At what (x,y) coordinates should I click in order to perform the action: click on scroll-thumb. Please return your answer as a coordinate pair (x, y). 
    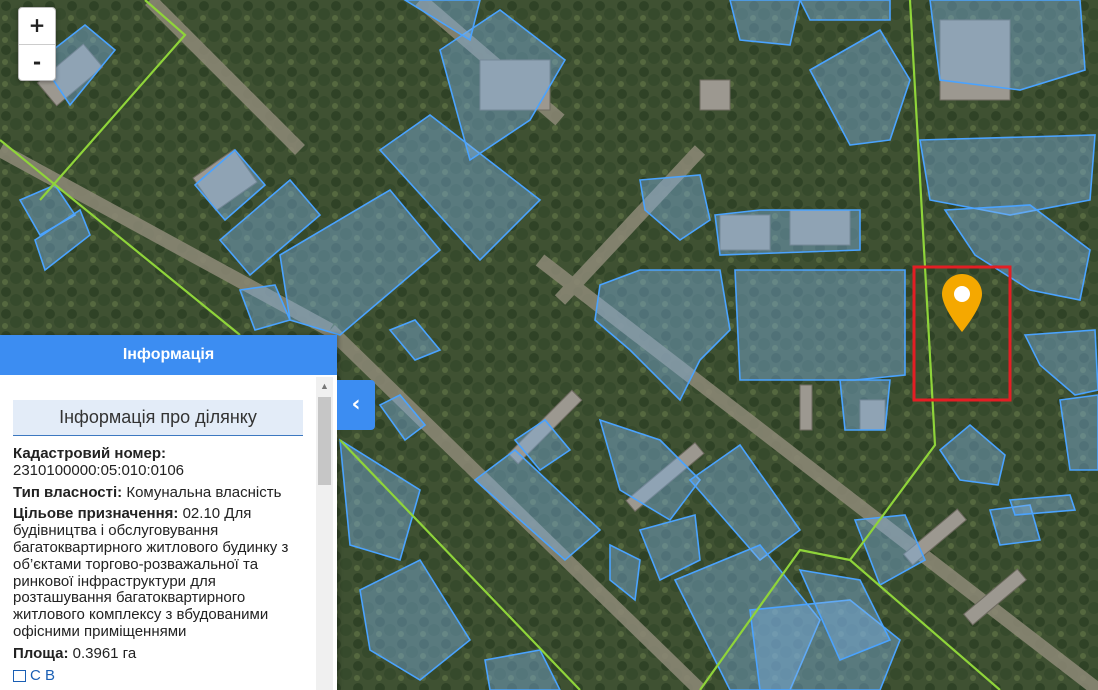
    Looking at the image, I should click on (324, 441).